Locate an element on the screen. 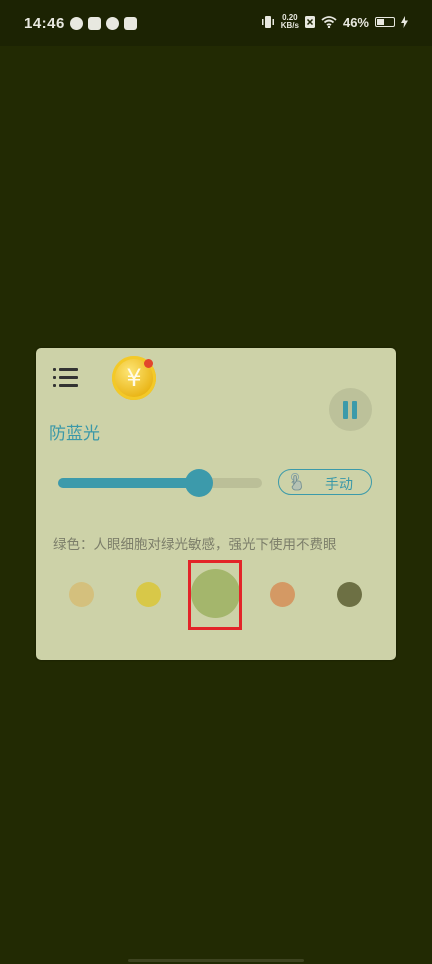 The height and width of the screenshot is (964, 432). notification-badge is located at coordinates (148, 363).